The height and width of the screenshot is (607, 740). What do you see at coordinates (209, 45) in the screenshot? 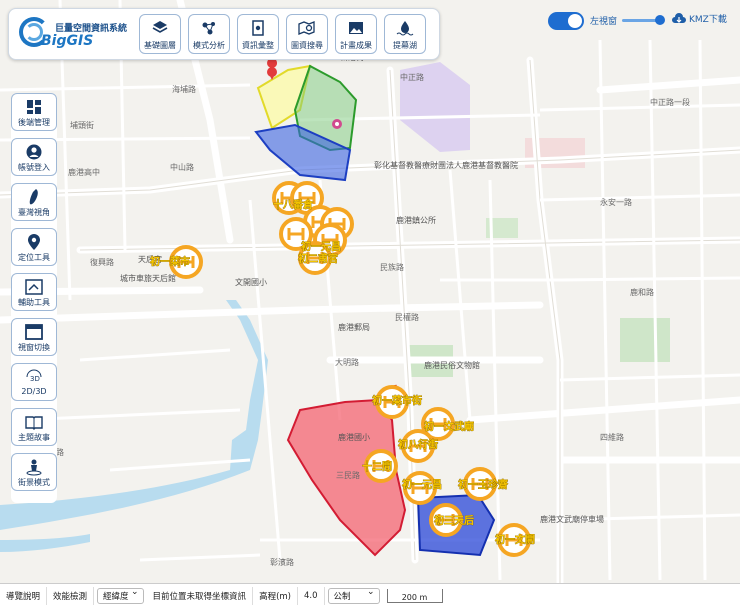
I see `model-analysis-label: 模式分析` at bounding box center [209, 45].